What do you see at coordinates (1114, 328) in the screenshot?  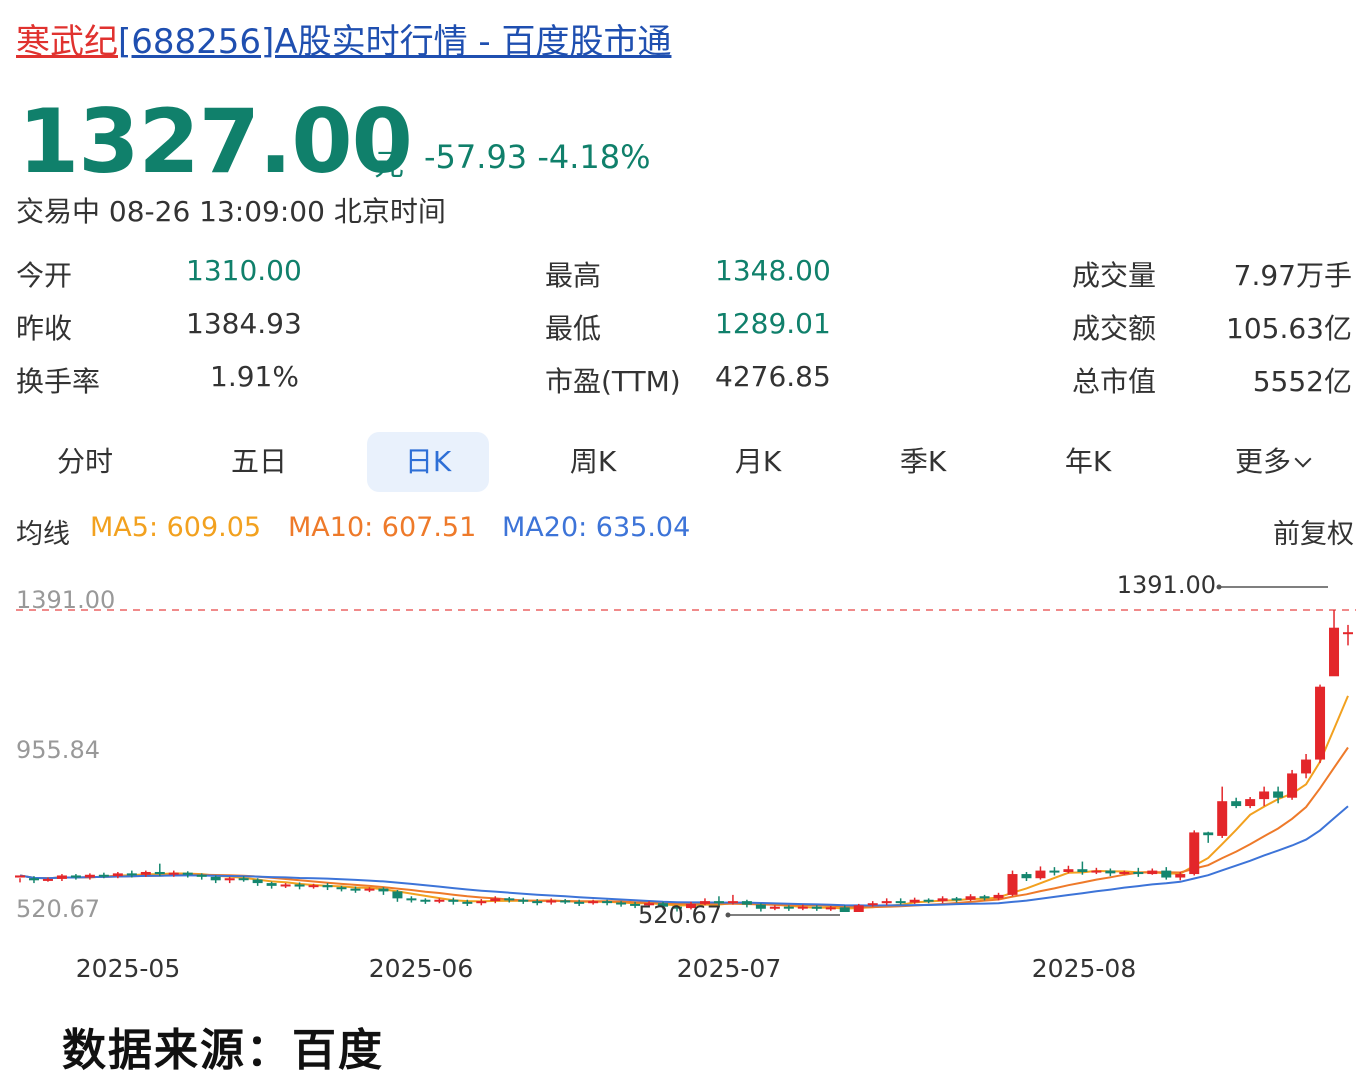 I see `stat-label-turnover: 成交额` at bounding box center [1114, 328].